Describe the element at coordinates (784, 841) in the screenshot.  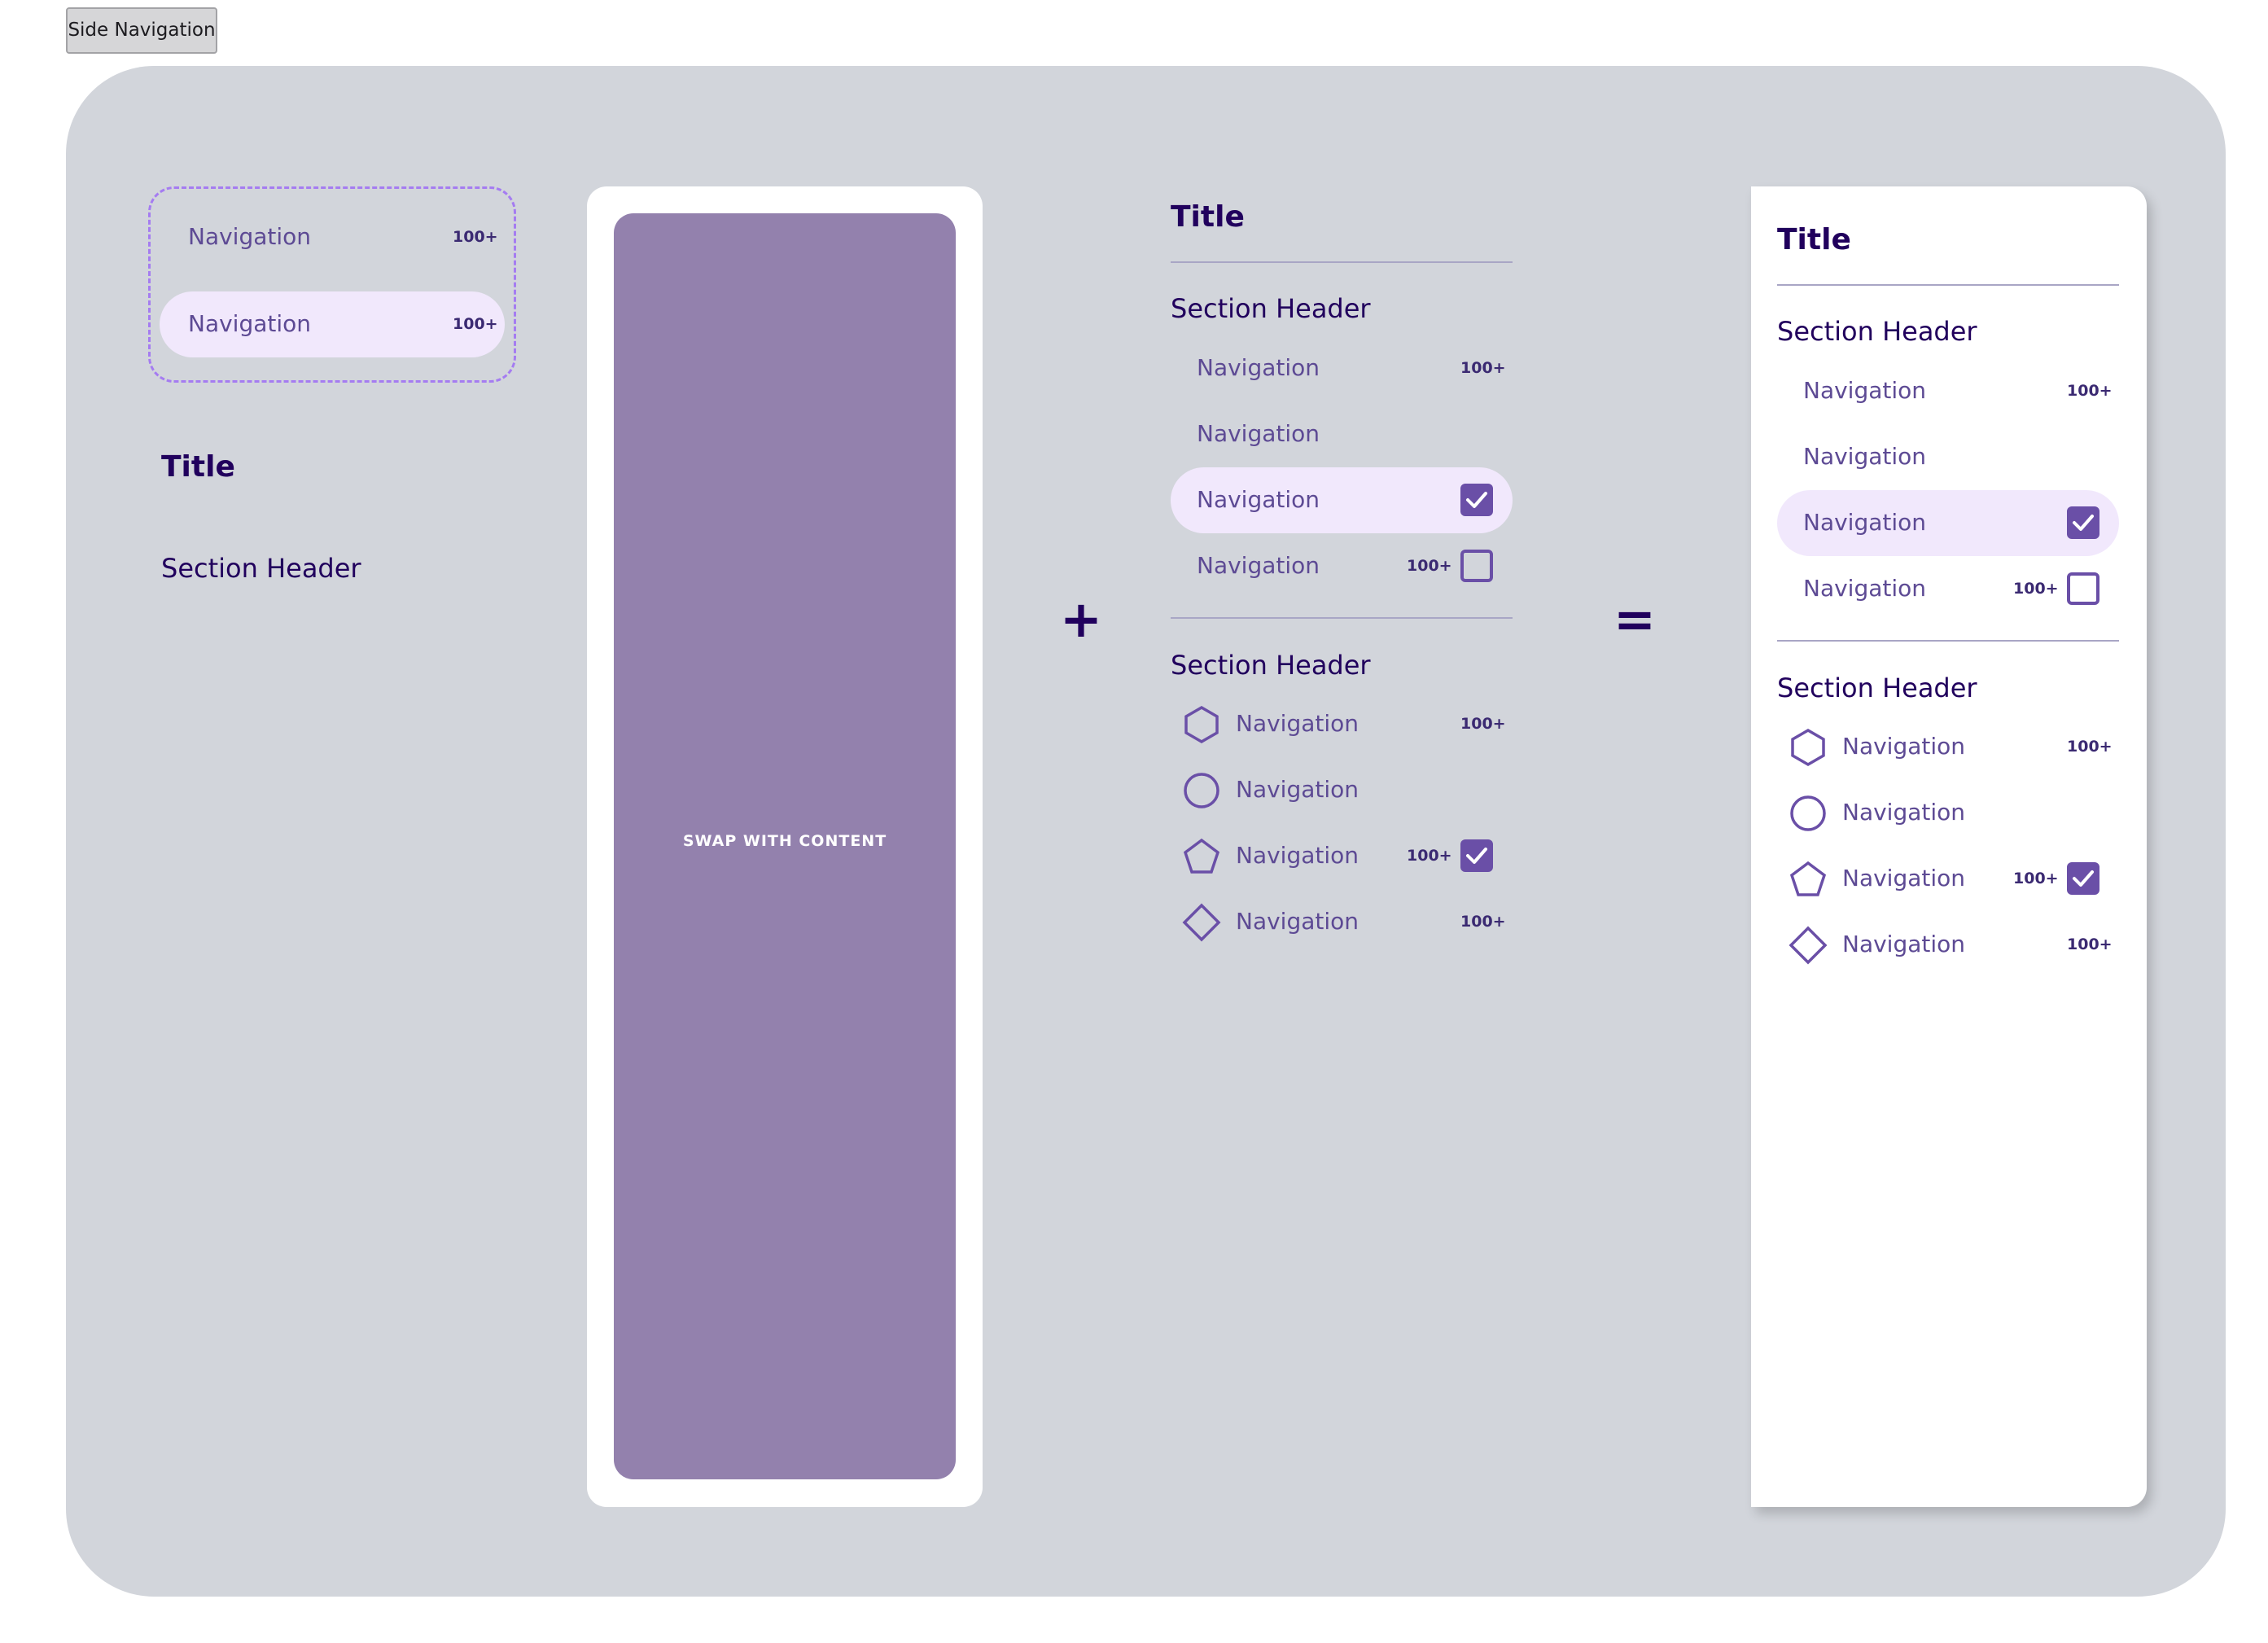
I see `swap-with-content-label: SWAP WITH CONTENT` at that location.